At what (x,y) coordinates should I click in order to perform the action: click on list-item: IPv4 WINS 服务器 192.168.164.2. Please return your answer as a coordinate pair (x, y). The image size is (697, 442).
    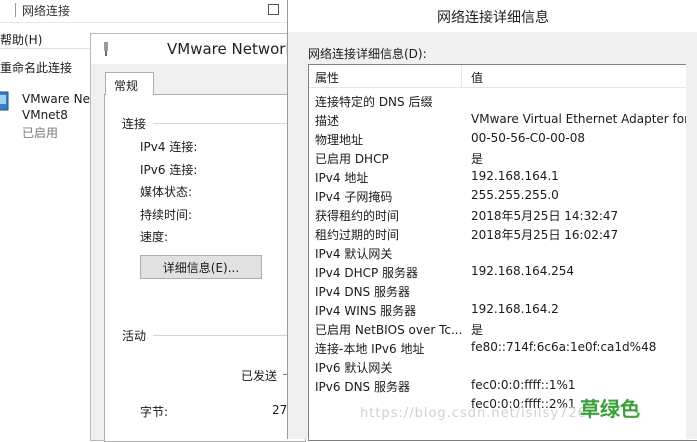
    Looking at the image, I should click on (503, 309).